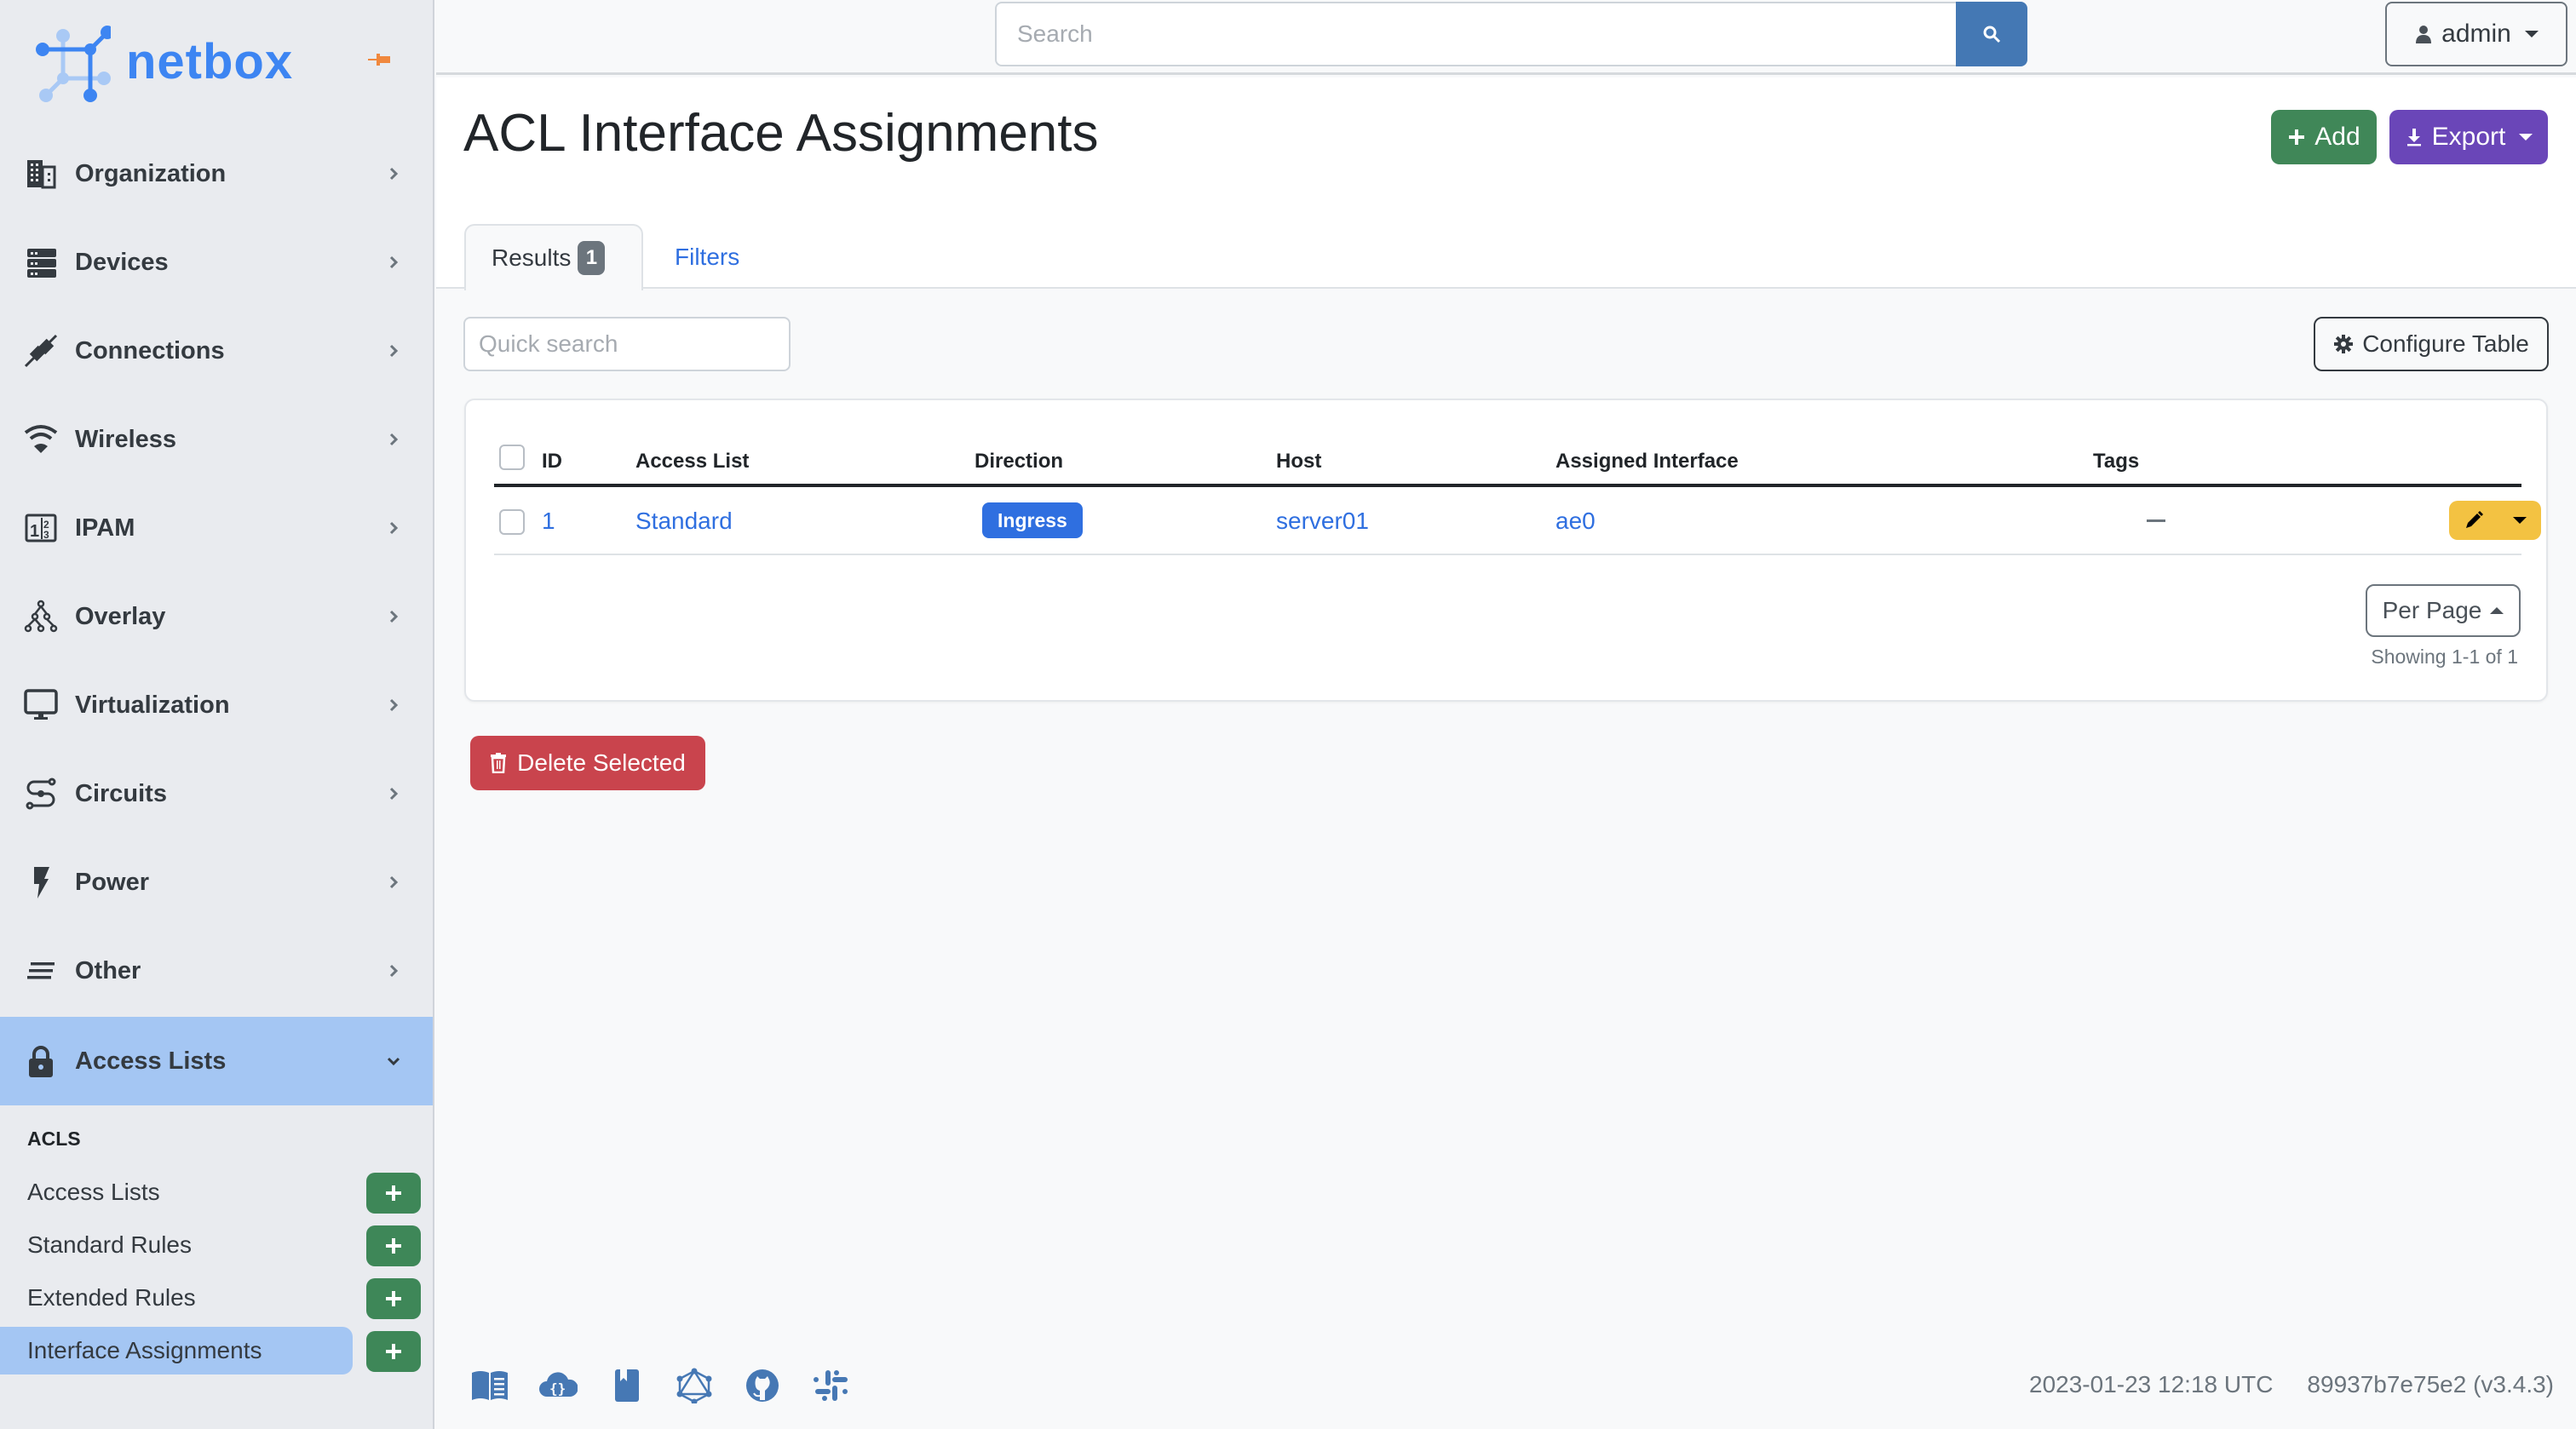 The image size is (2576, 1429). What do you see at coordinates (2431, 1384) in the screenshot?
I see `footer-version: 89937b7e75e2 (v3.4.3)` at bounding box center [2431, 1384].